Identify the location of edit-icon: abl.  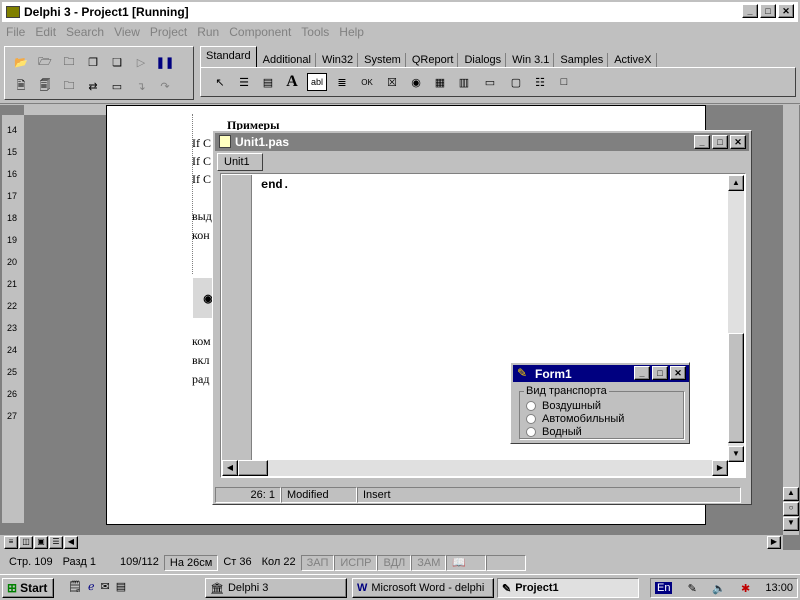
(317, 82).